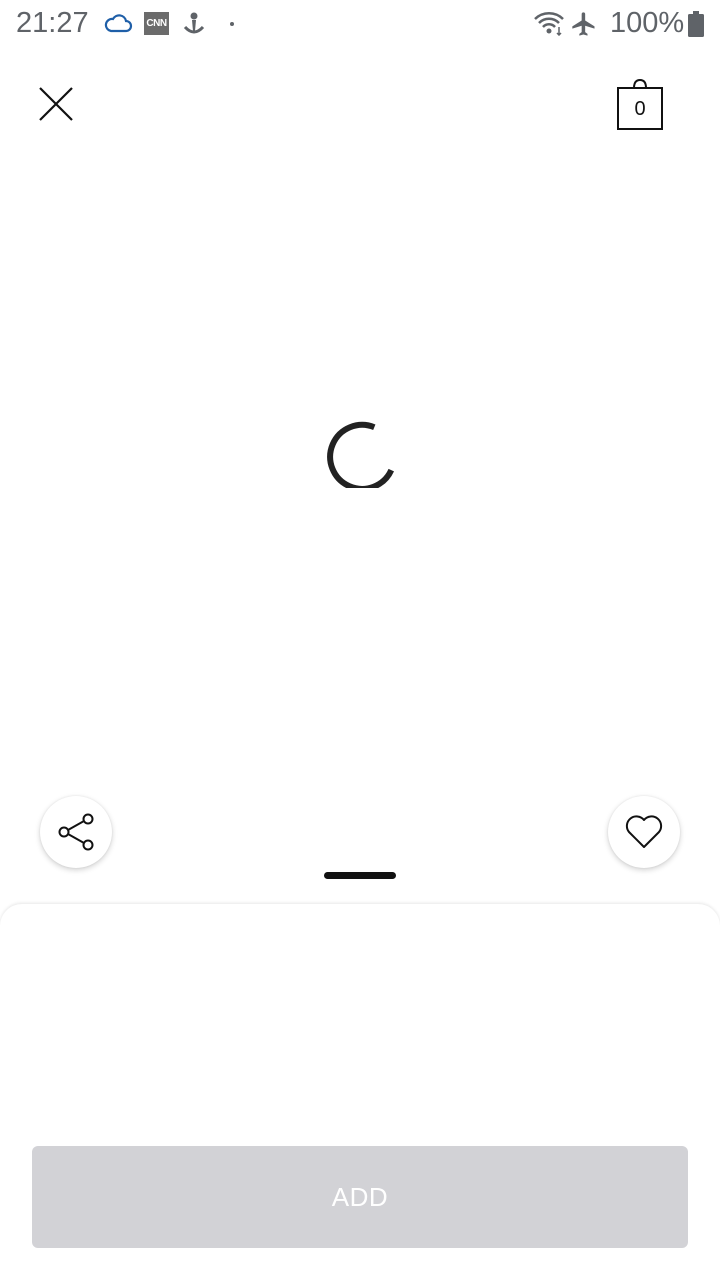 The width and height of the screenshot is (720, 1280). I want to click on status-bar: 21:27 CNN 100%, so click(360, 24).